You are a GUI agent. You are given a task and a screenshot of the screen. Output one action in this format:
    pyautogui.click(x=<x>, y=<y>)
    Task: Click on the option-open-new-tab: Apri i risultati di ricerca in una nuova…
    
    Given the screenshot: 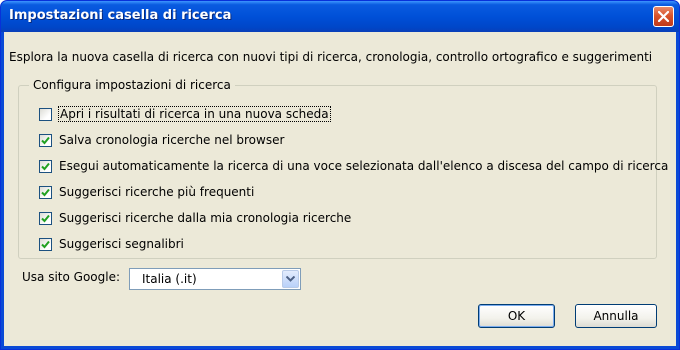 What is the action you would take?
    pyautogui.click(x=185, y=114)
    